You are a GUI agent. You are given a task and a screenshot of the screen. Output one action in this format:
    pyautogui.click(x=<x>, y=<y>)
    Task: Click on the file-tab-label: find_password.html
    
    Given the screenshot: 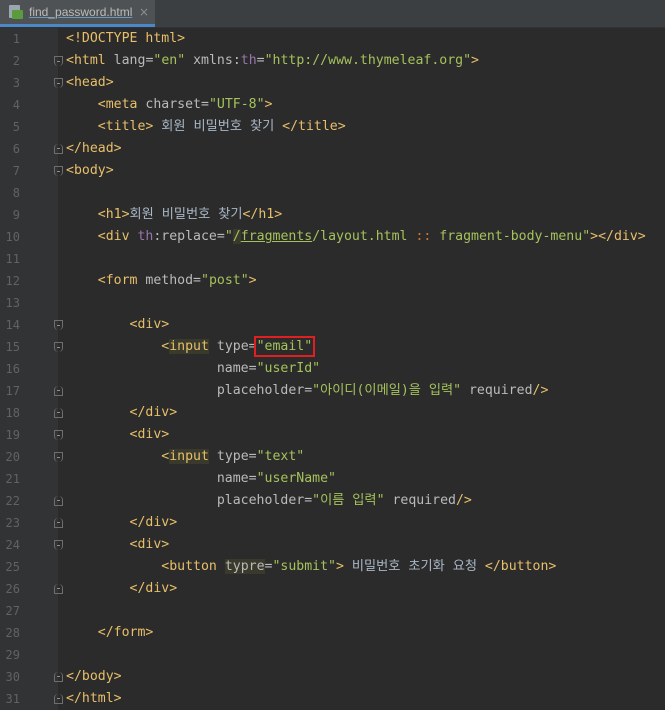 What is the action you would take?
    pyautogui.click(x=81, y=12)
    